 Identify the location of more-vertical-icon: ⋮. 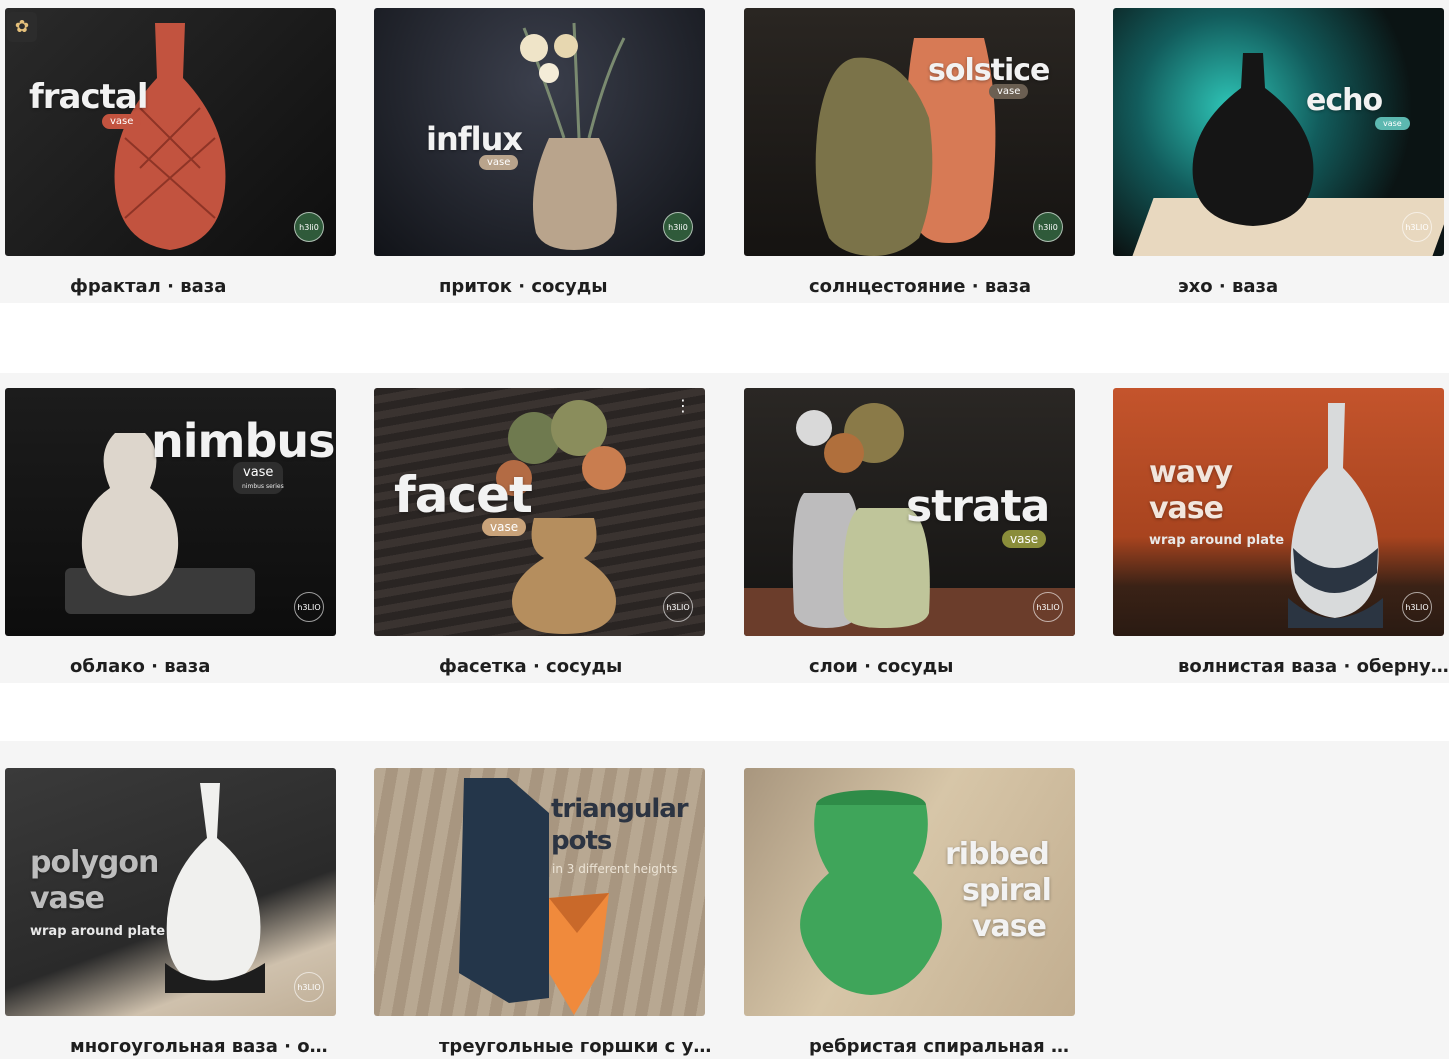
(683, 406).